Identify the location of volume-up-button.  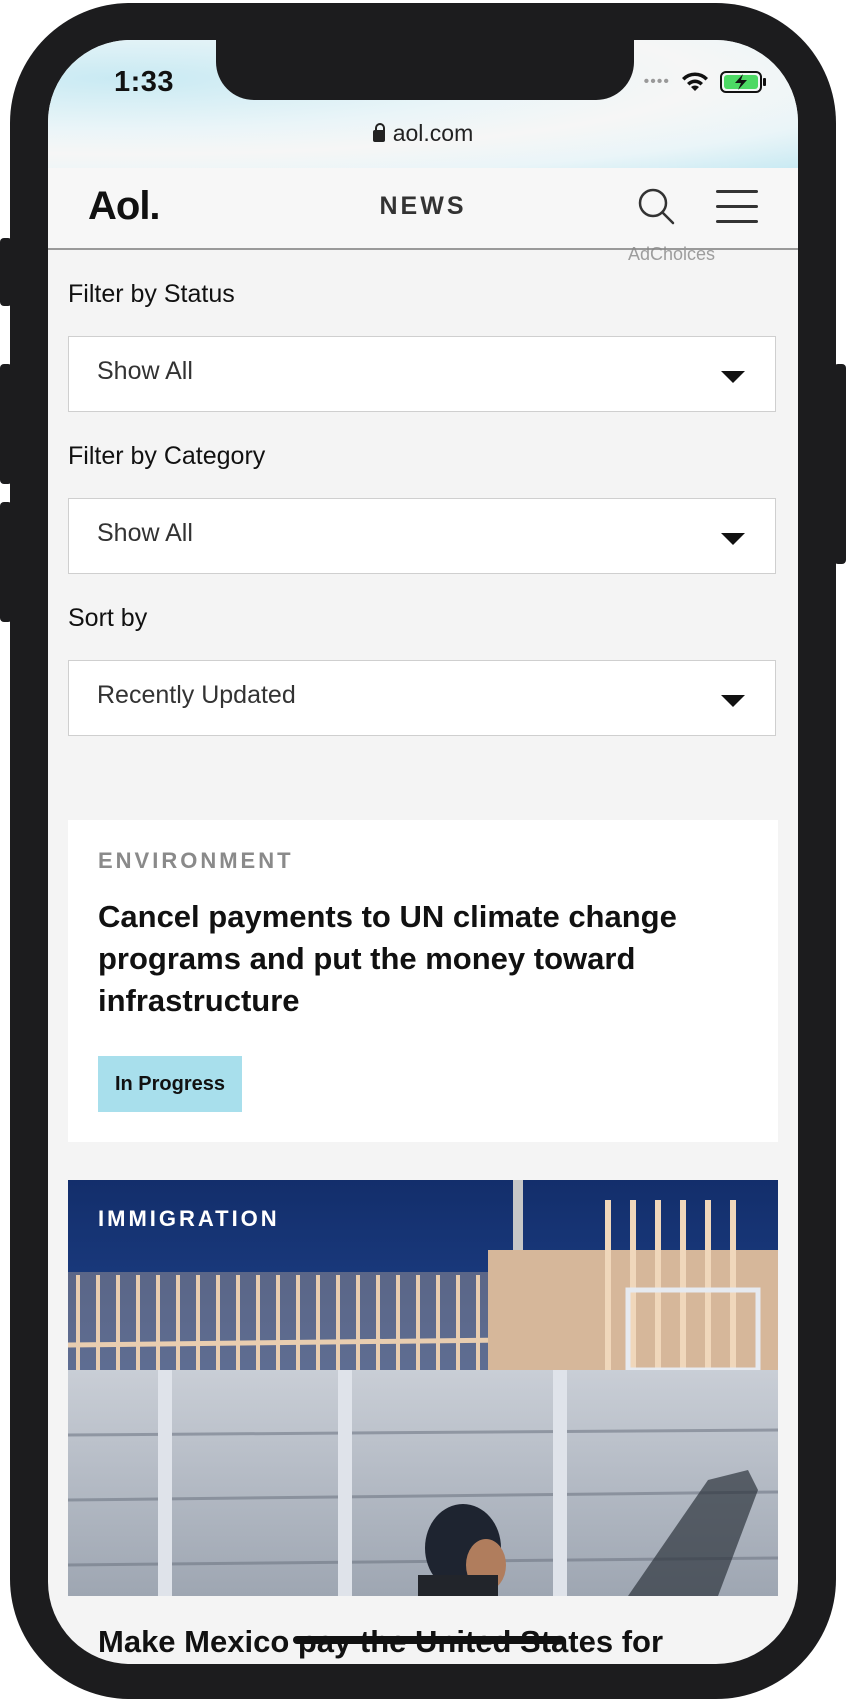
(6, 424).